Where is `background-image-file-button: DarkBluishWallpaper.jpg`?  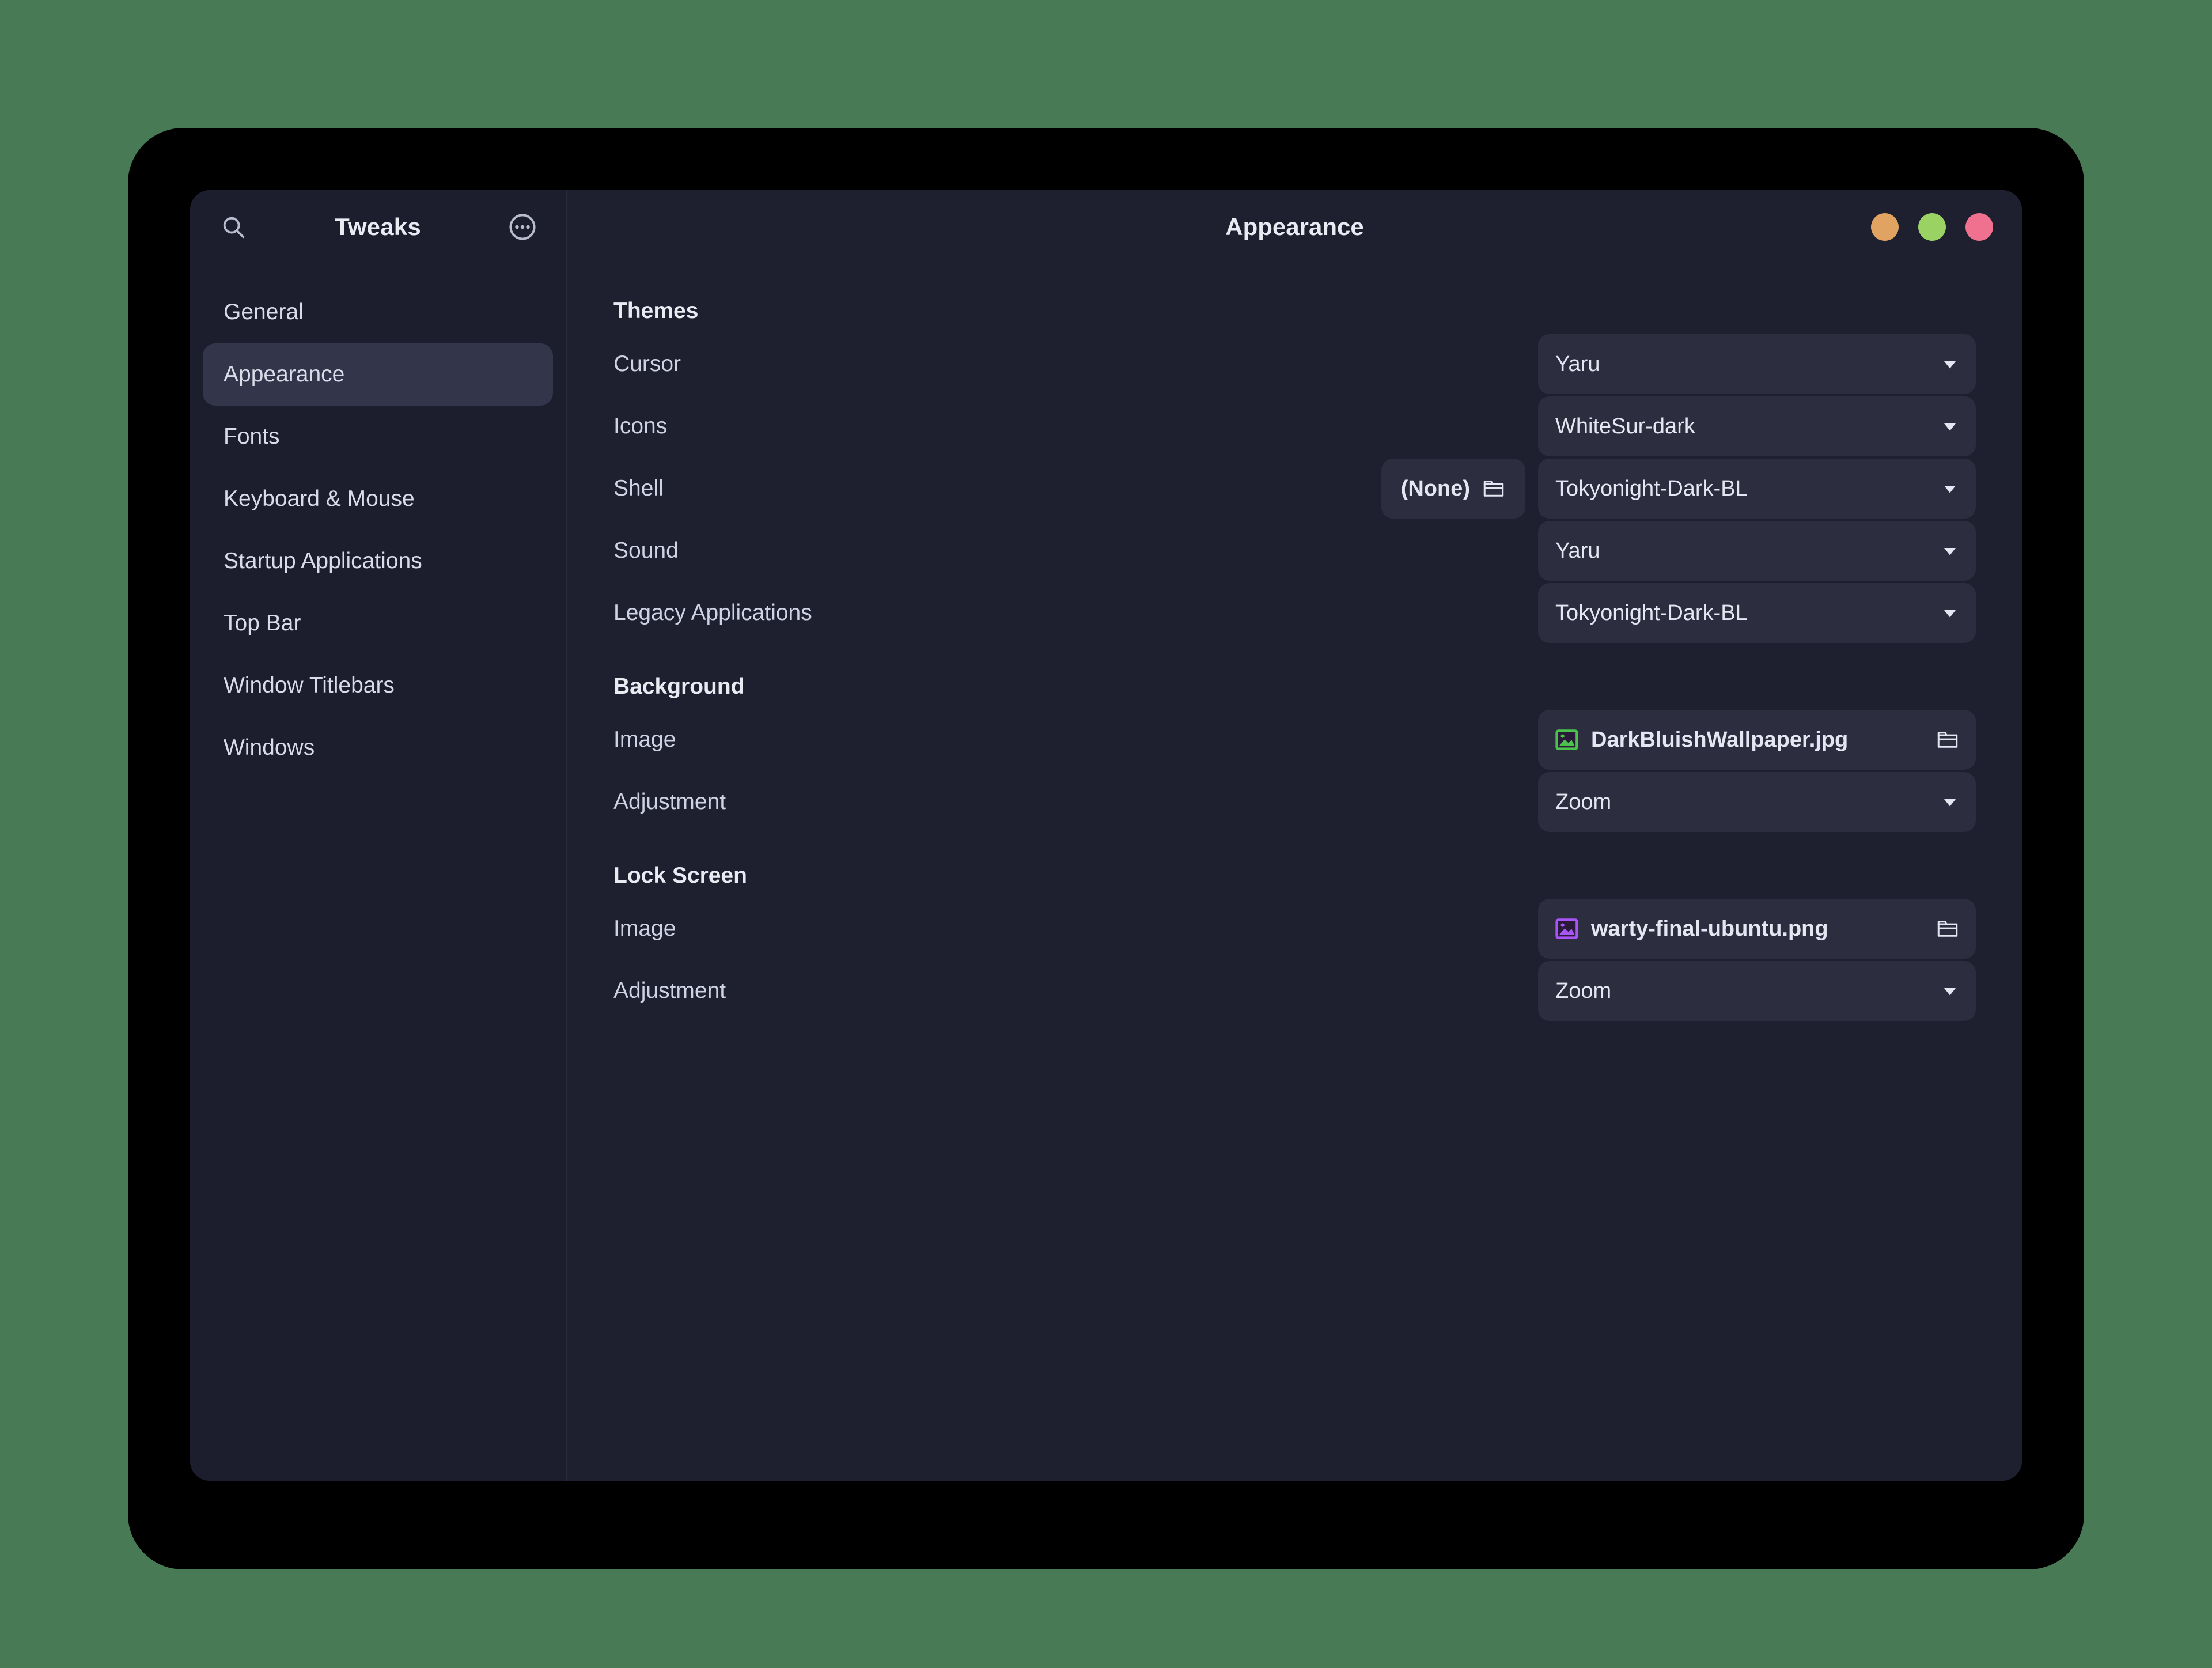 background-image-file-button: DarkBluishWallpaper.jpg is located at coordinates (1757, 740).